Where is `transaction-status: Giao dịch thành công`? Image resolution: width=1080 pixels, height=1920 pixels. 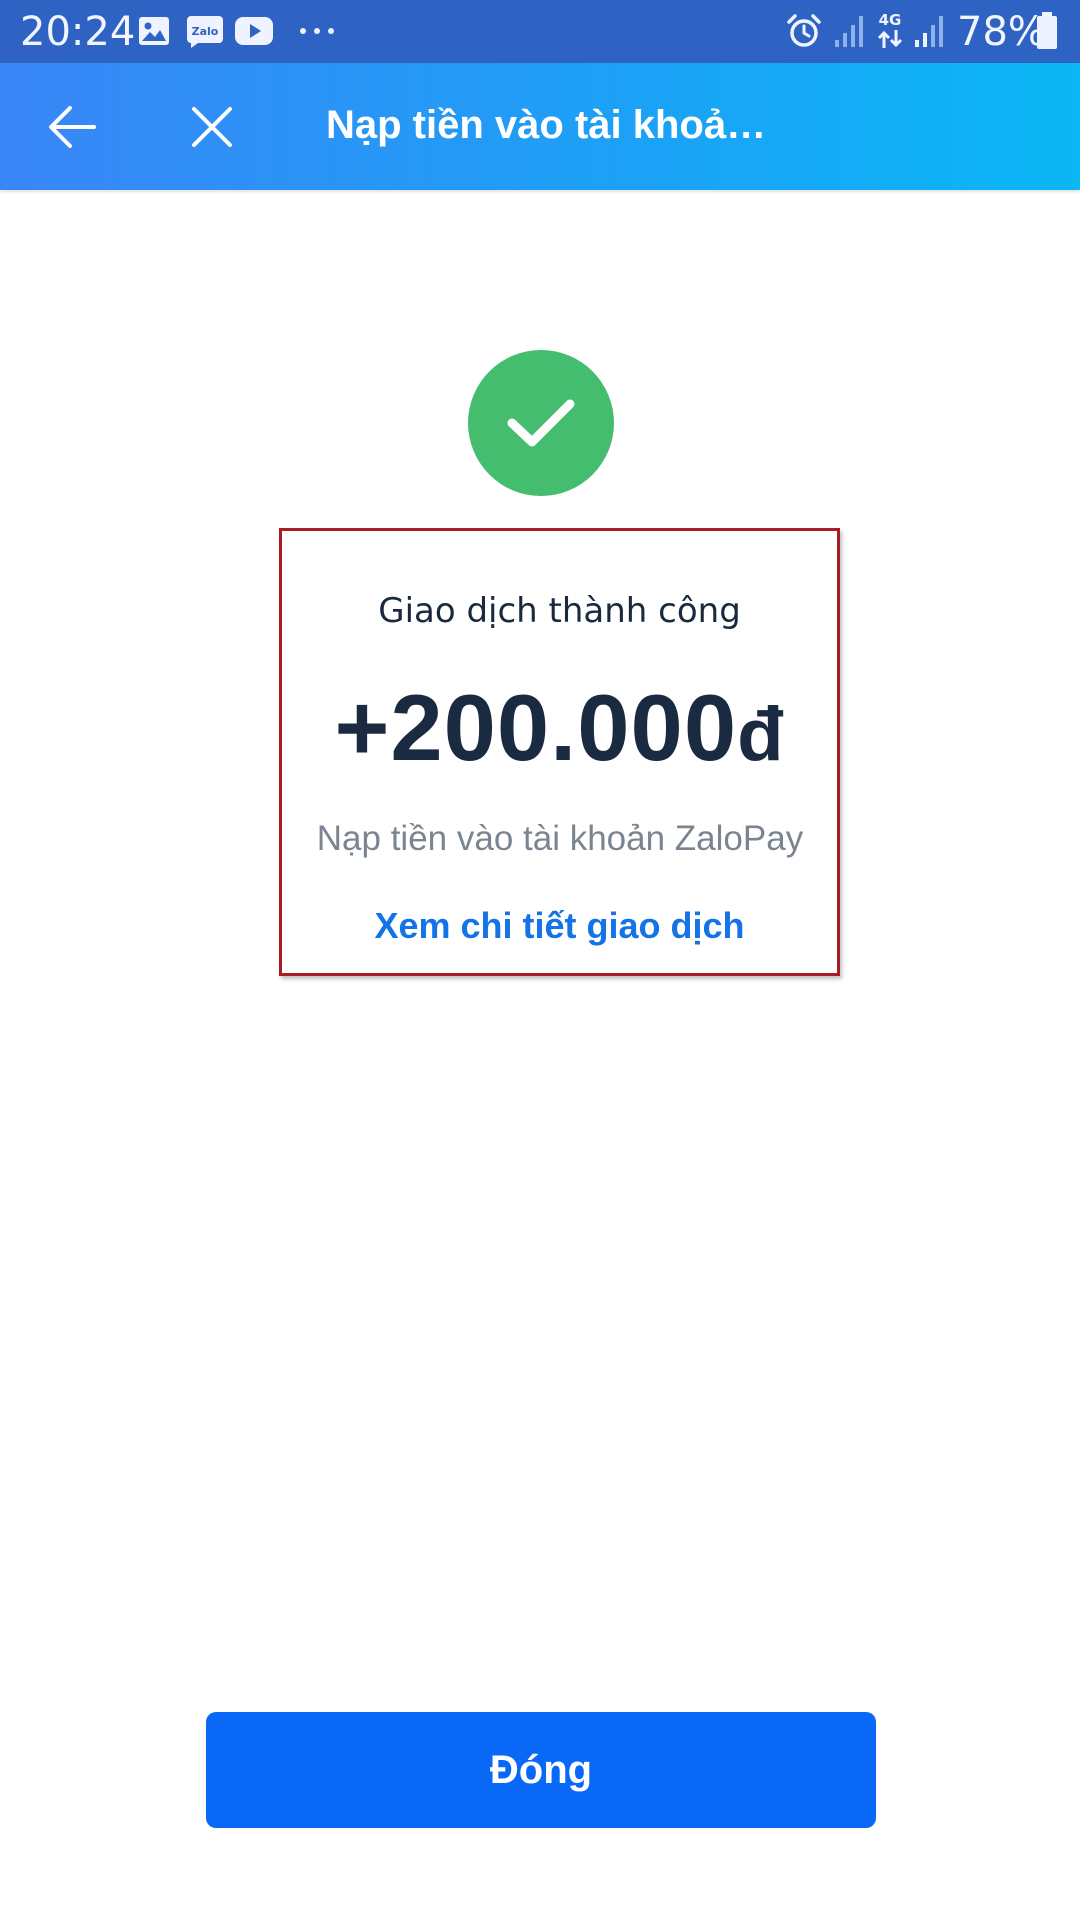
transaction-status: Giao dịch thành công is located at coordinates (559, 611).